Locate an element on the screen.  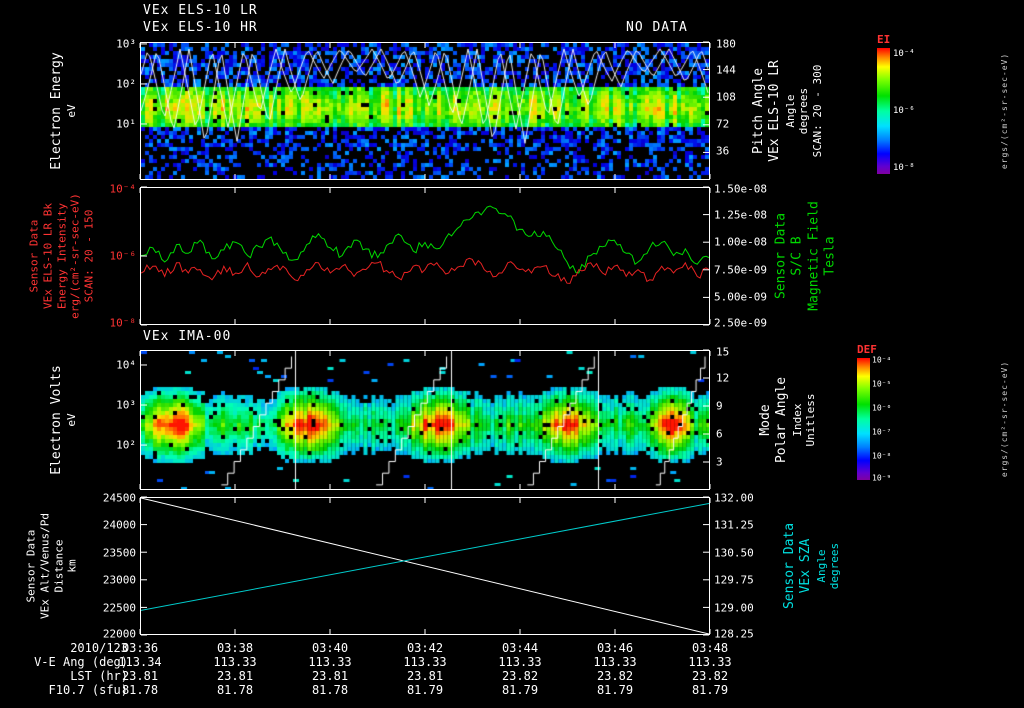
def-colorbar-units: ergs/(cm²-sr-sec-eV) is located at coordinates (1005, 419).